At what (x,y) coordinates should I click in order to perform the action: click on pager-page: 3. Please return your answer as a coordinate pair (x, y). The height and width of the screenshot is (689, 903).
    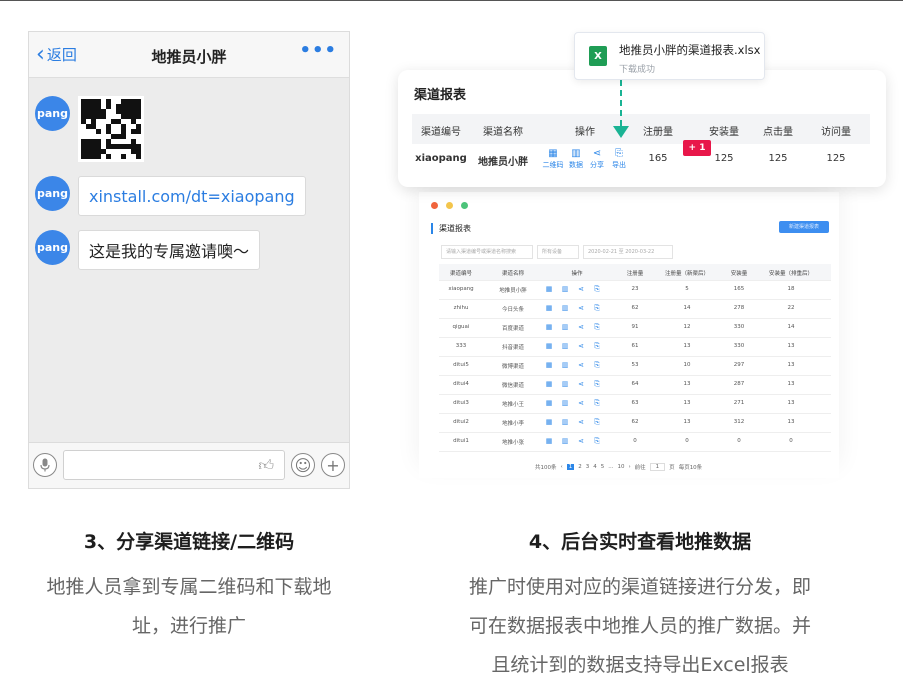
    Looking at the image, I should click on (588, 467).